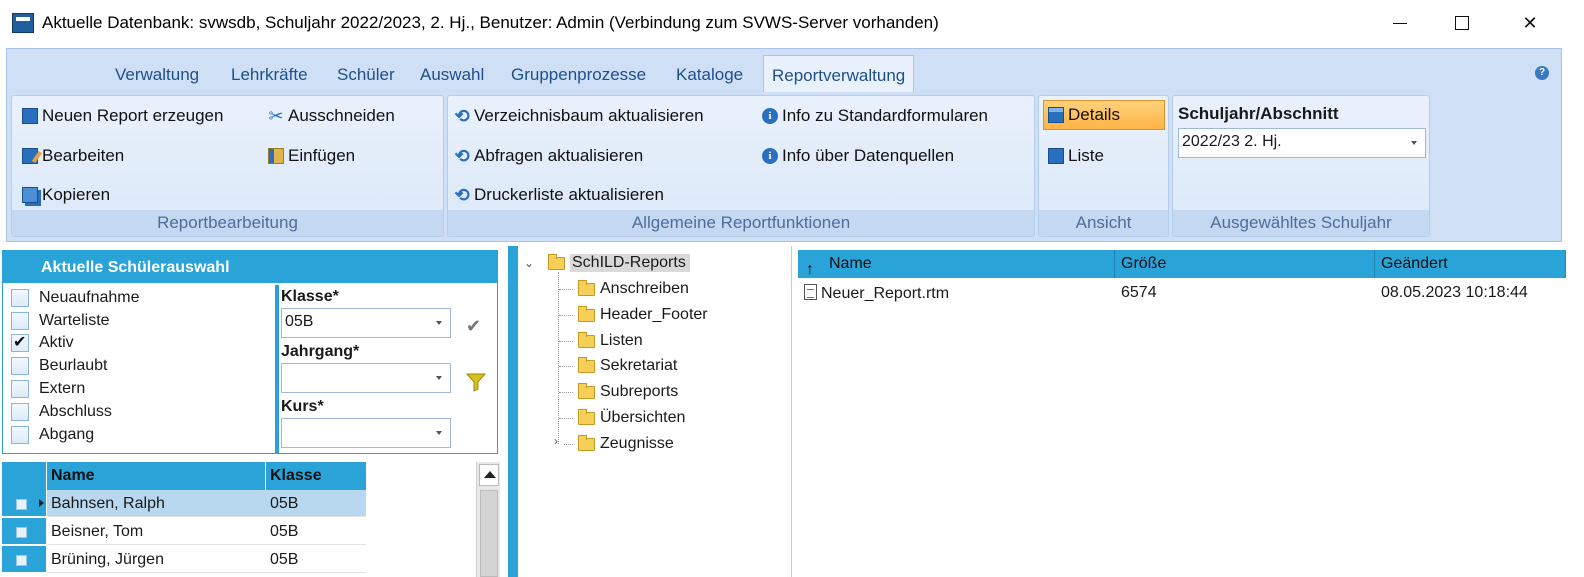 The height and width of the screenshot is (577, 1584). What do you see at coordinates (48, 389) in the screenshot?
I see `status-item-extern: Extern` at bounding box center [48, 389].